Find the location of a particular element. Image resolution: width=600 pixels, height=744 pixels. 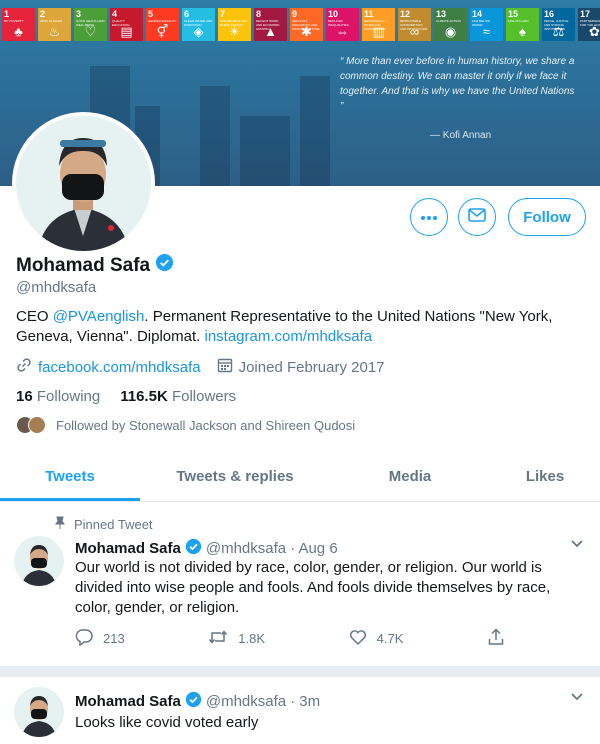

following-count: 16 is located at coordinates (24, 396).